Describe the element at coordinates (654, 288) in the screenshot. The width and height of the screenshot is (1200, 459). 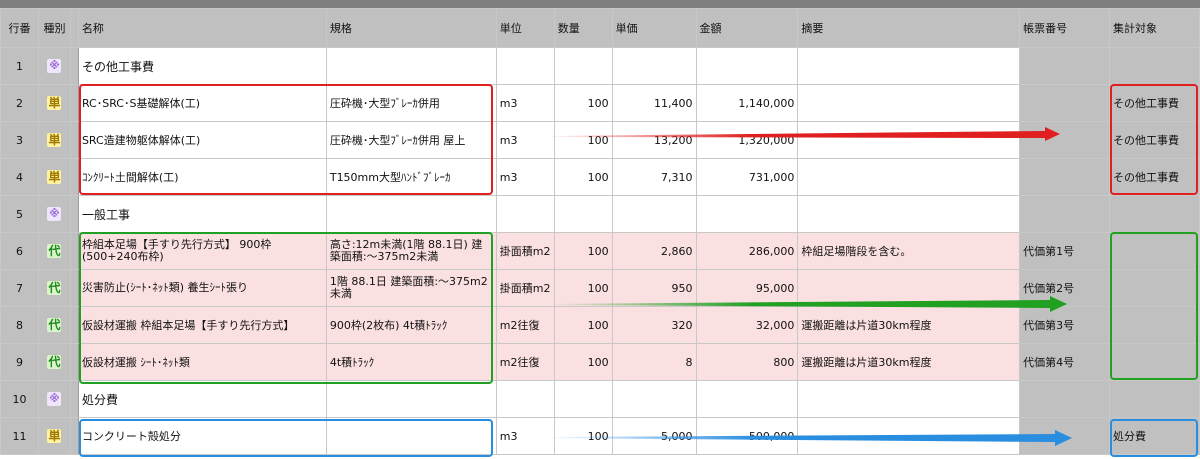
I see `price-cell: 950` at that location.